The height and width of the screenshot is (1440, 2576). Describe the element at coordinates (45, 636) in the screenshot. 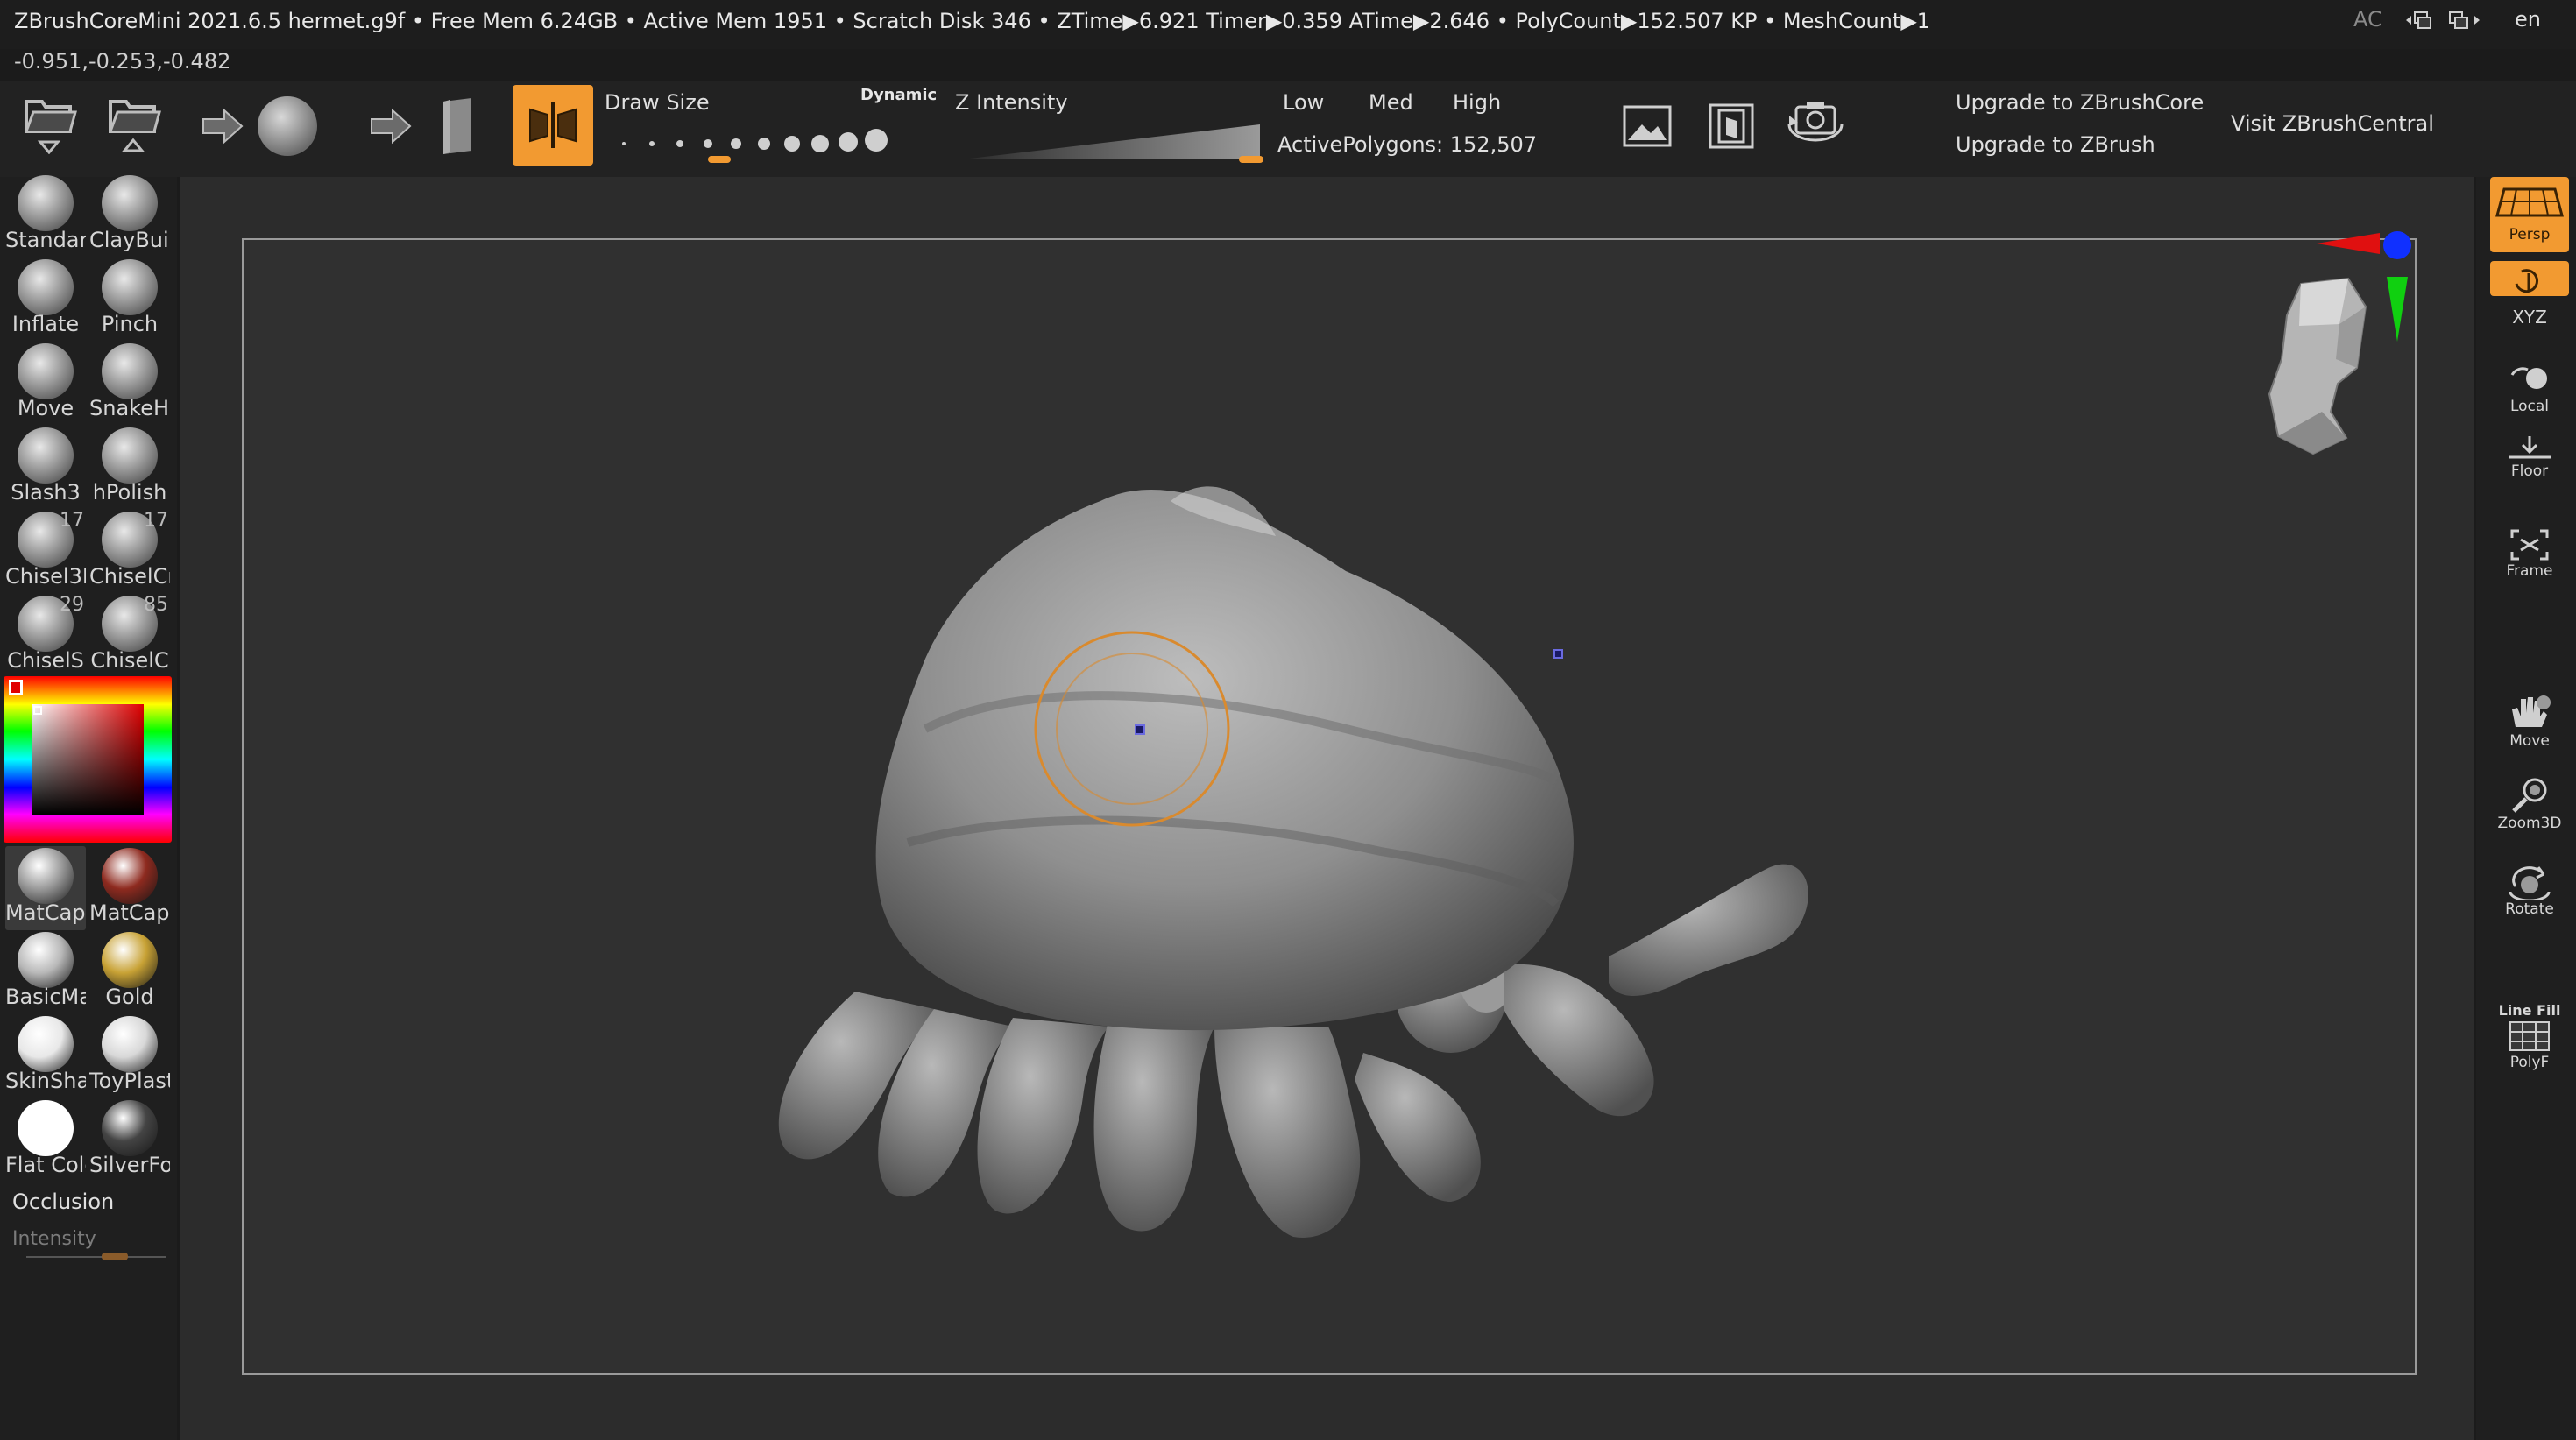

I see `brush-10: 29 ChiselS` at that location.